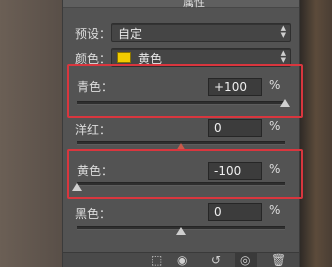 The image size is (332, 267). I want to click on preset-dropdown: 自定 ▲ ▼, so click(201, 32).